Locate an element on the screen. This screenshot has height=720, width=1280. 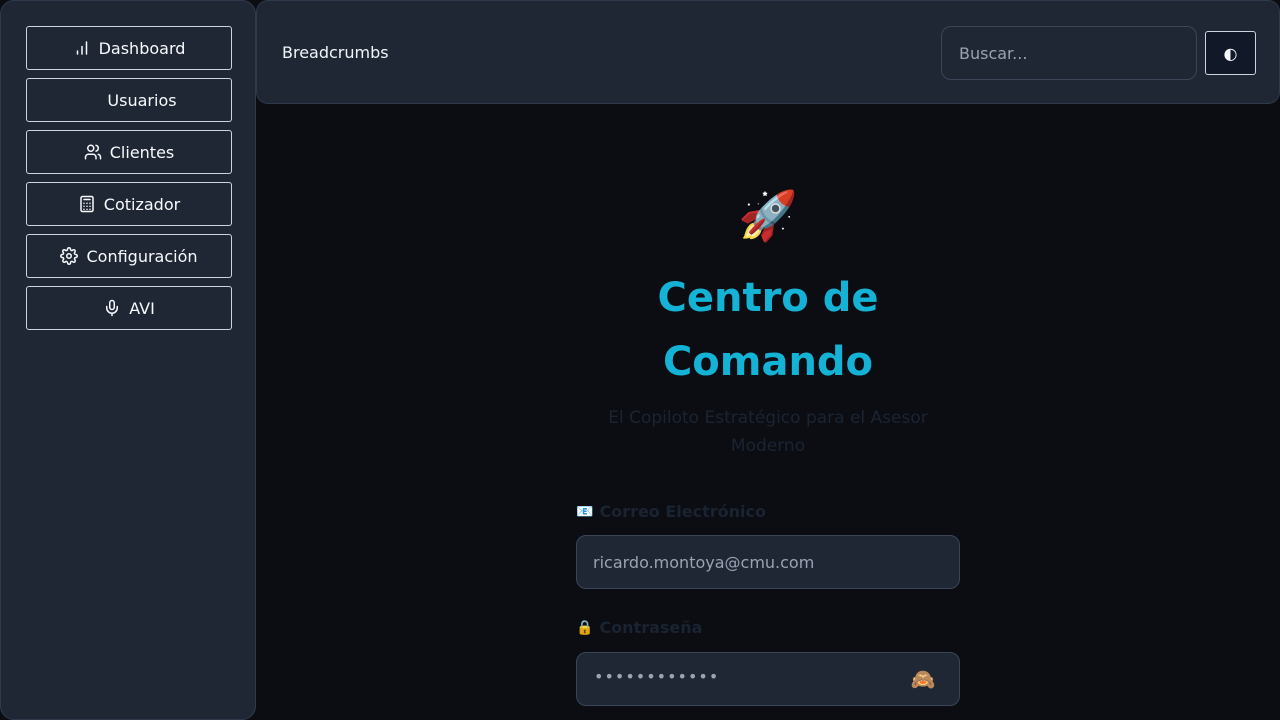
envelope-icon: 📧 is located at coordinates (585, 511).